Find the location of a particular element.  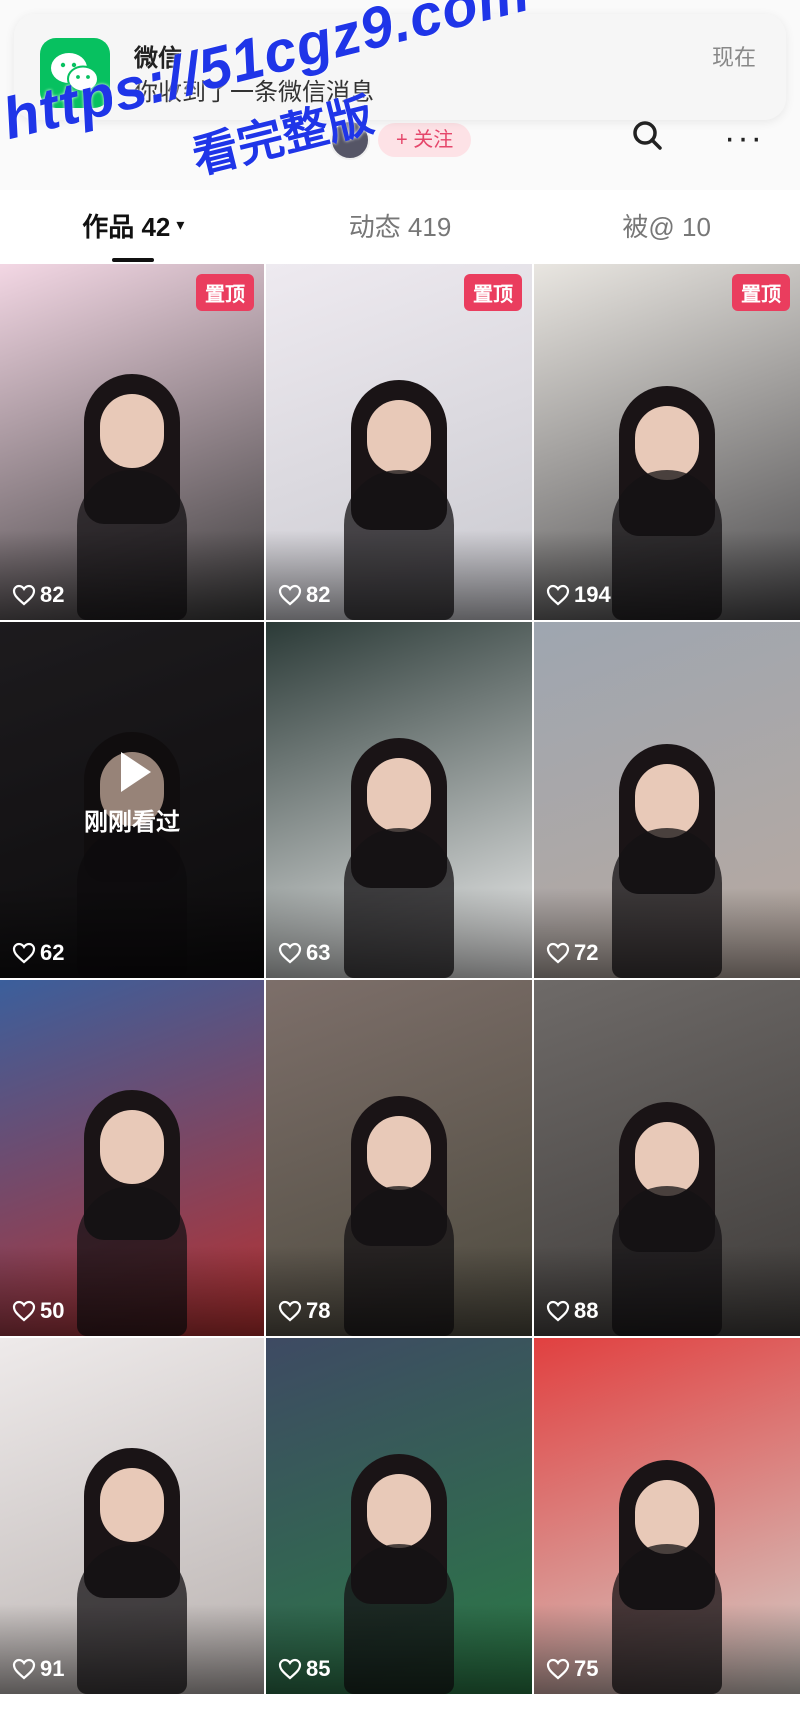

profile-avatar-row: + 关注 is located at coordinates (401, 140).